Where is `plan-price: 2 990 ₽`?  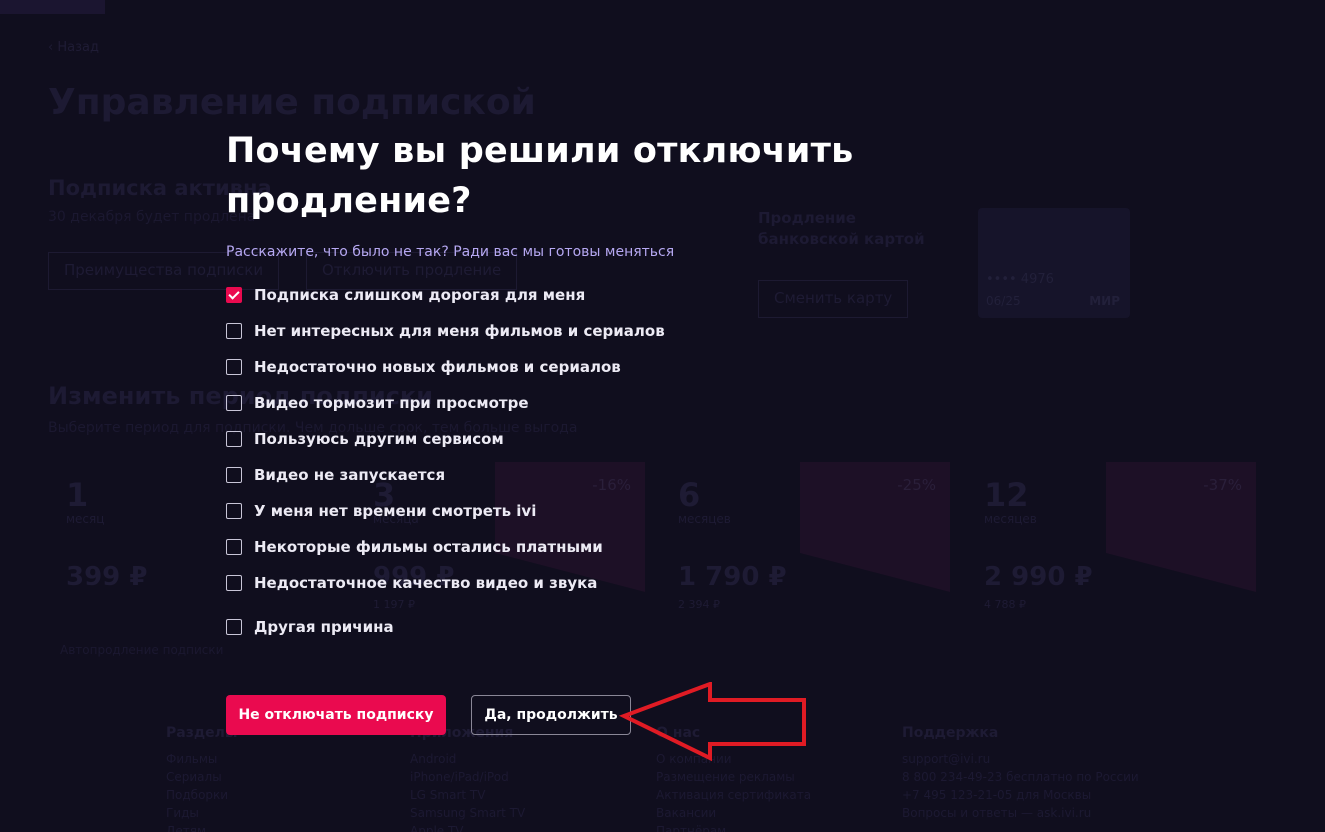
plan-price: 2 990 ₽ is located at coordinates (1038, 577).